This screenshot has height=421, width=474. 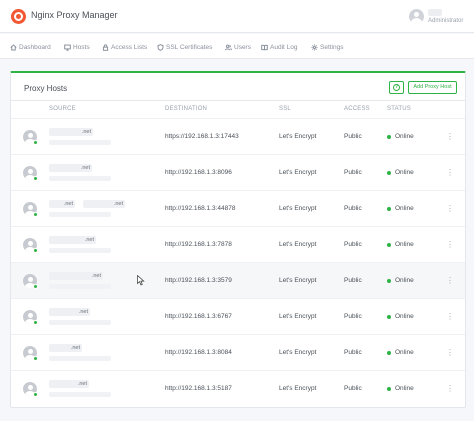 I want to click on nav-item-dashboard: Dashboard, so click(x=30, y=47).